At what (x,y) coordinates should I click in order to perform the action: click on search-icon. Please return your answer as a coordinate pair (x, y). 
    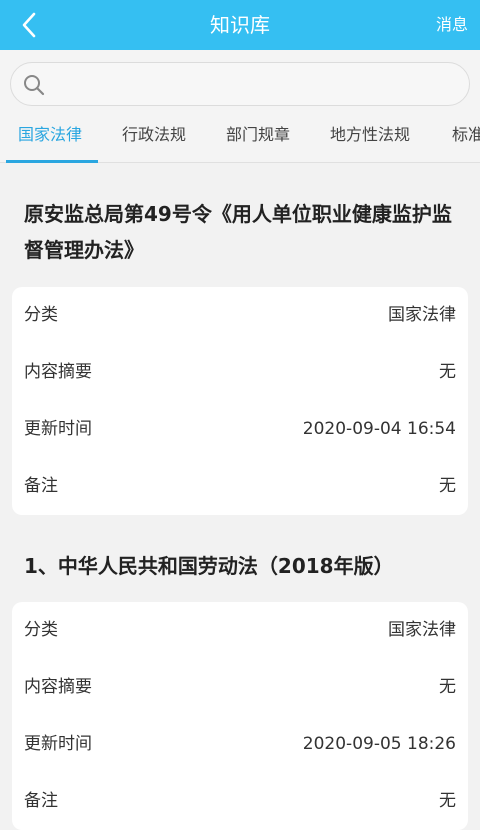
    Looking at the image, I should click on (34, 87).